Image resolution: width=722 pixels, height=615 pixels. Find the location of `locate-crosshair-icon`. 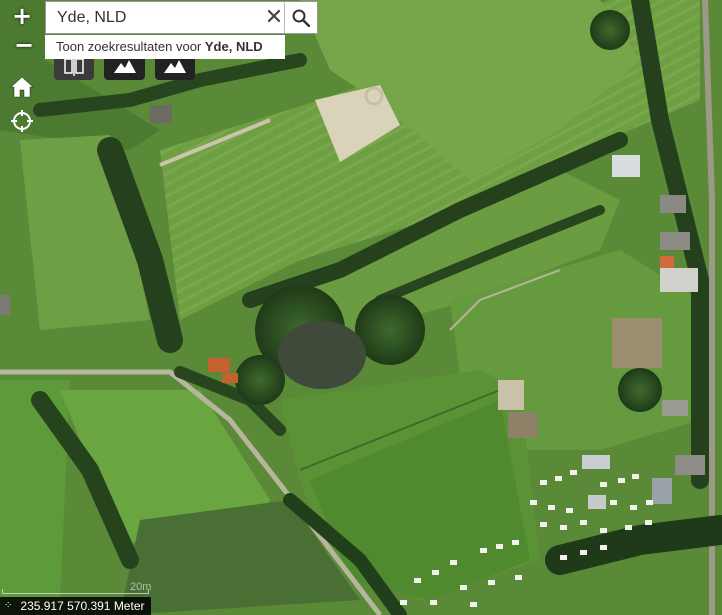

locate-crosshair-icon is located at coordinates (22, 121).